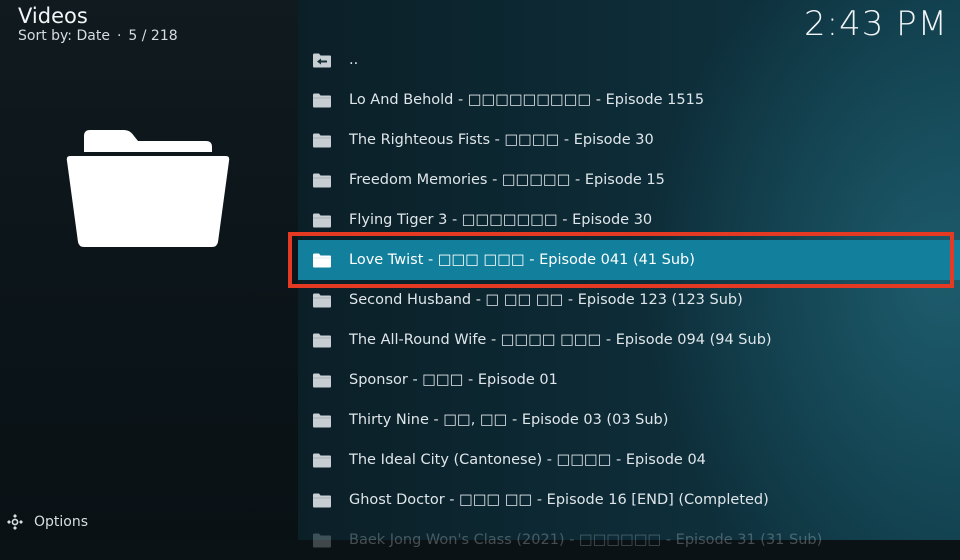 This screenshot has width=960, height=560. Describe the element at coordinates (148, 188) in the screenshot. I see `large-folder-icon` at that location.